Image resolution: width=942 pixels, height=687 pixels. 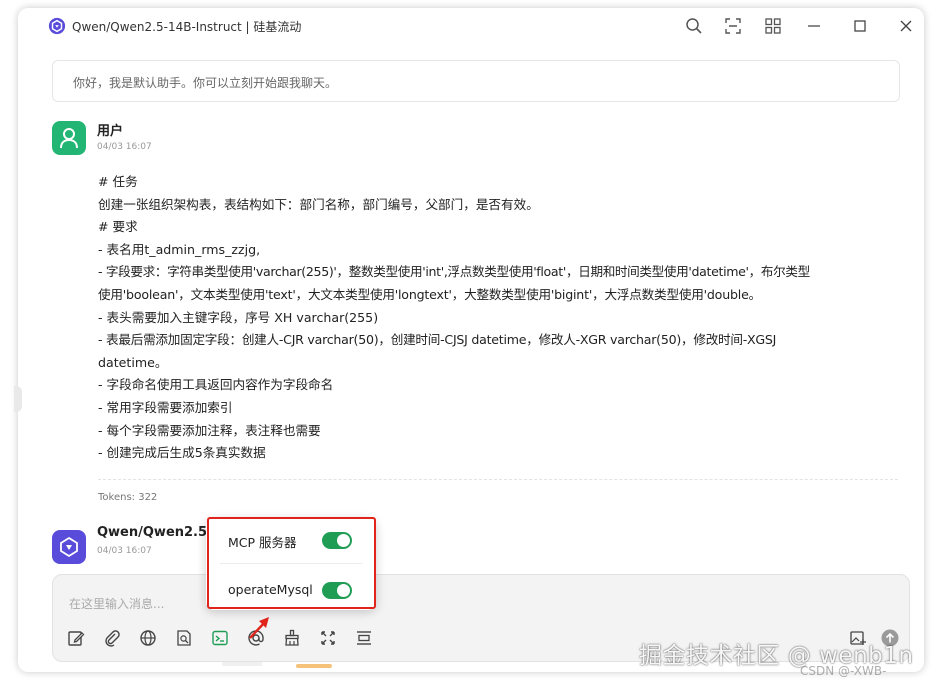 I want to click on message-line: - 每个字段需要添加注释，表注释也需要, so click(x=209, y=430).